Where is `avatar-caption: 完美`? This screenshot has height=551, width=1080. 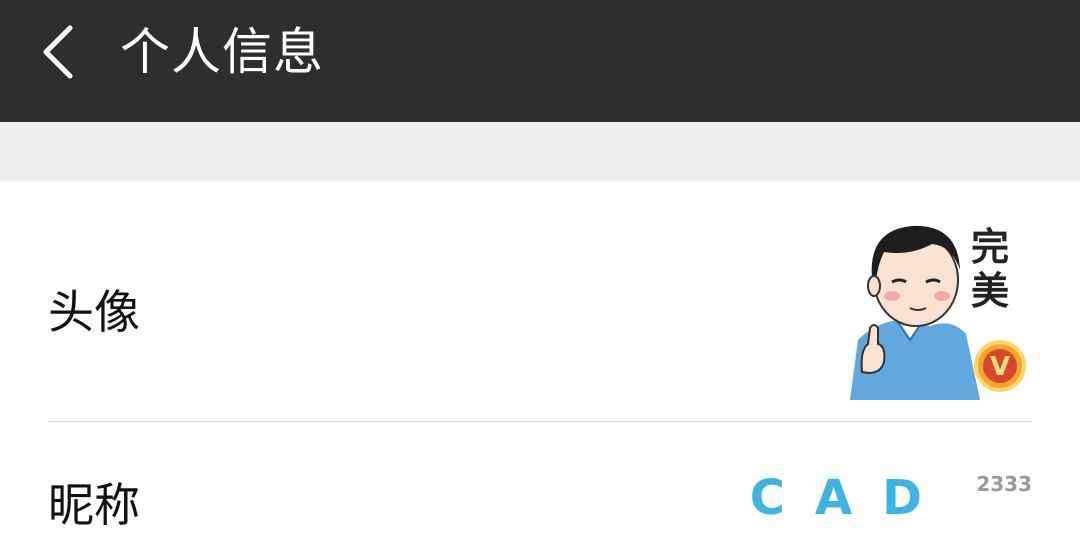 avatar-caption: 完美 is located at coordinates (989, 269).